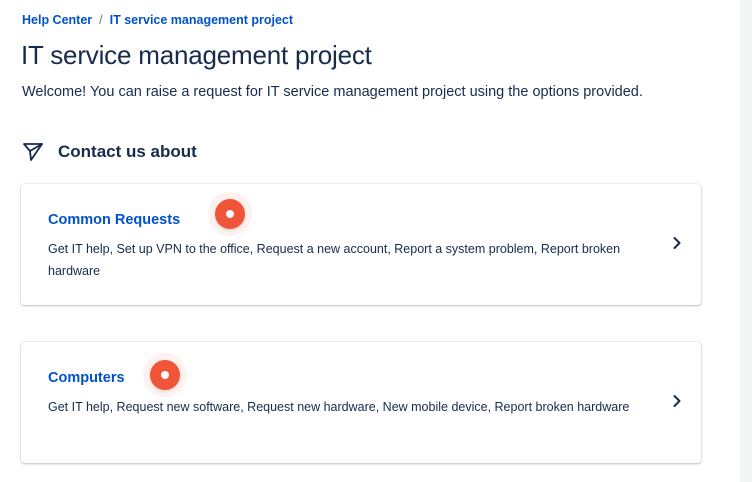  I want to click on send-icon, so click(33, 152).